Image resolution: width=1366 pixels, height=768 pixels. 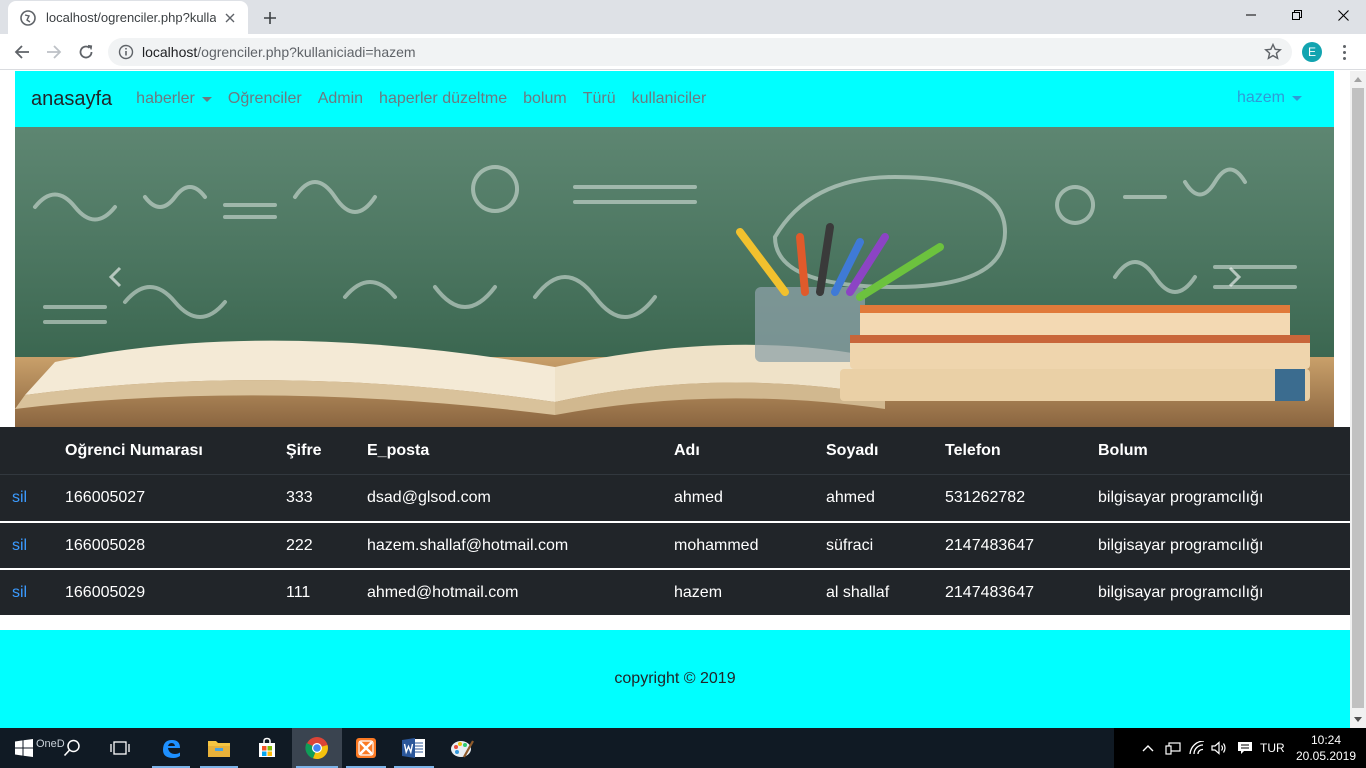 What do you see at coordinates (1197, 748) in the screenshot?
I see `wifi-icon` at bounding box center [1197, 748].